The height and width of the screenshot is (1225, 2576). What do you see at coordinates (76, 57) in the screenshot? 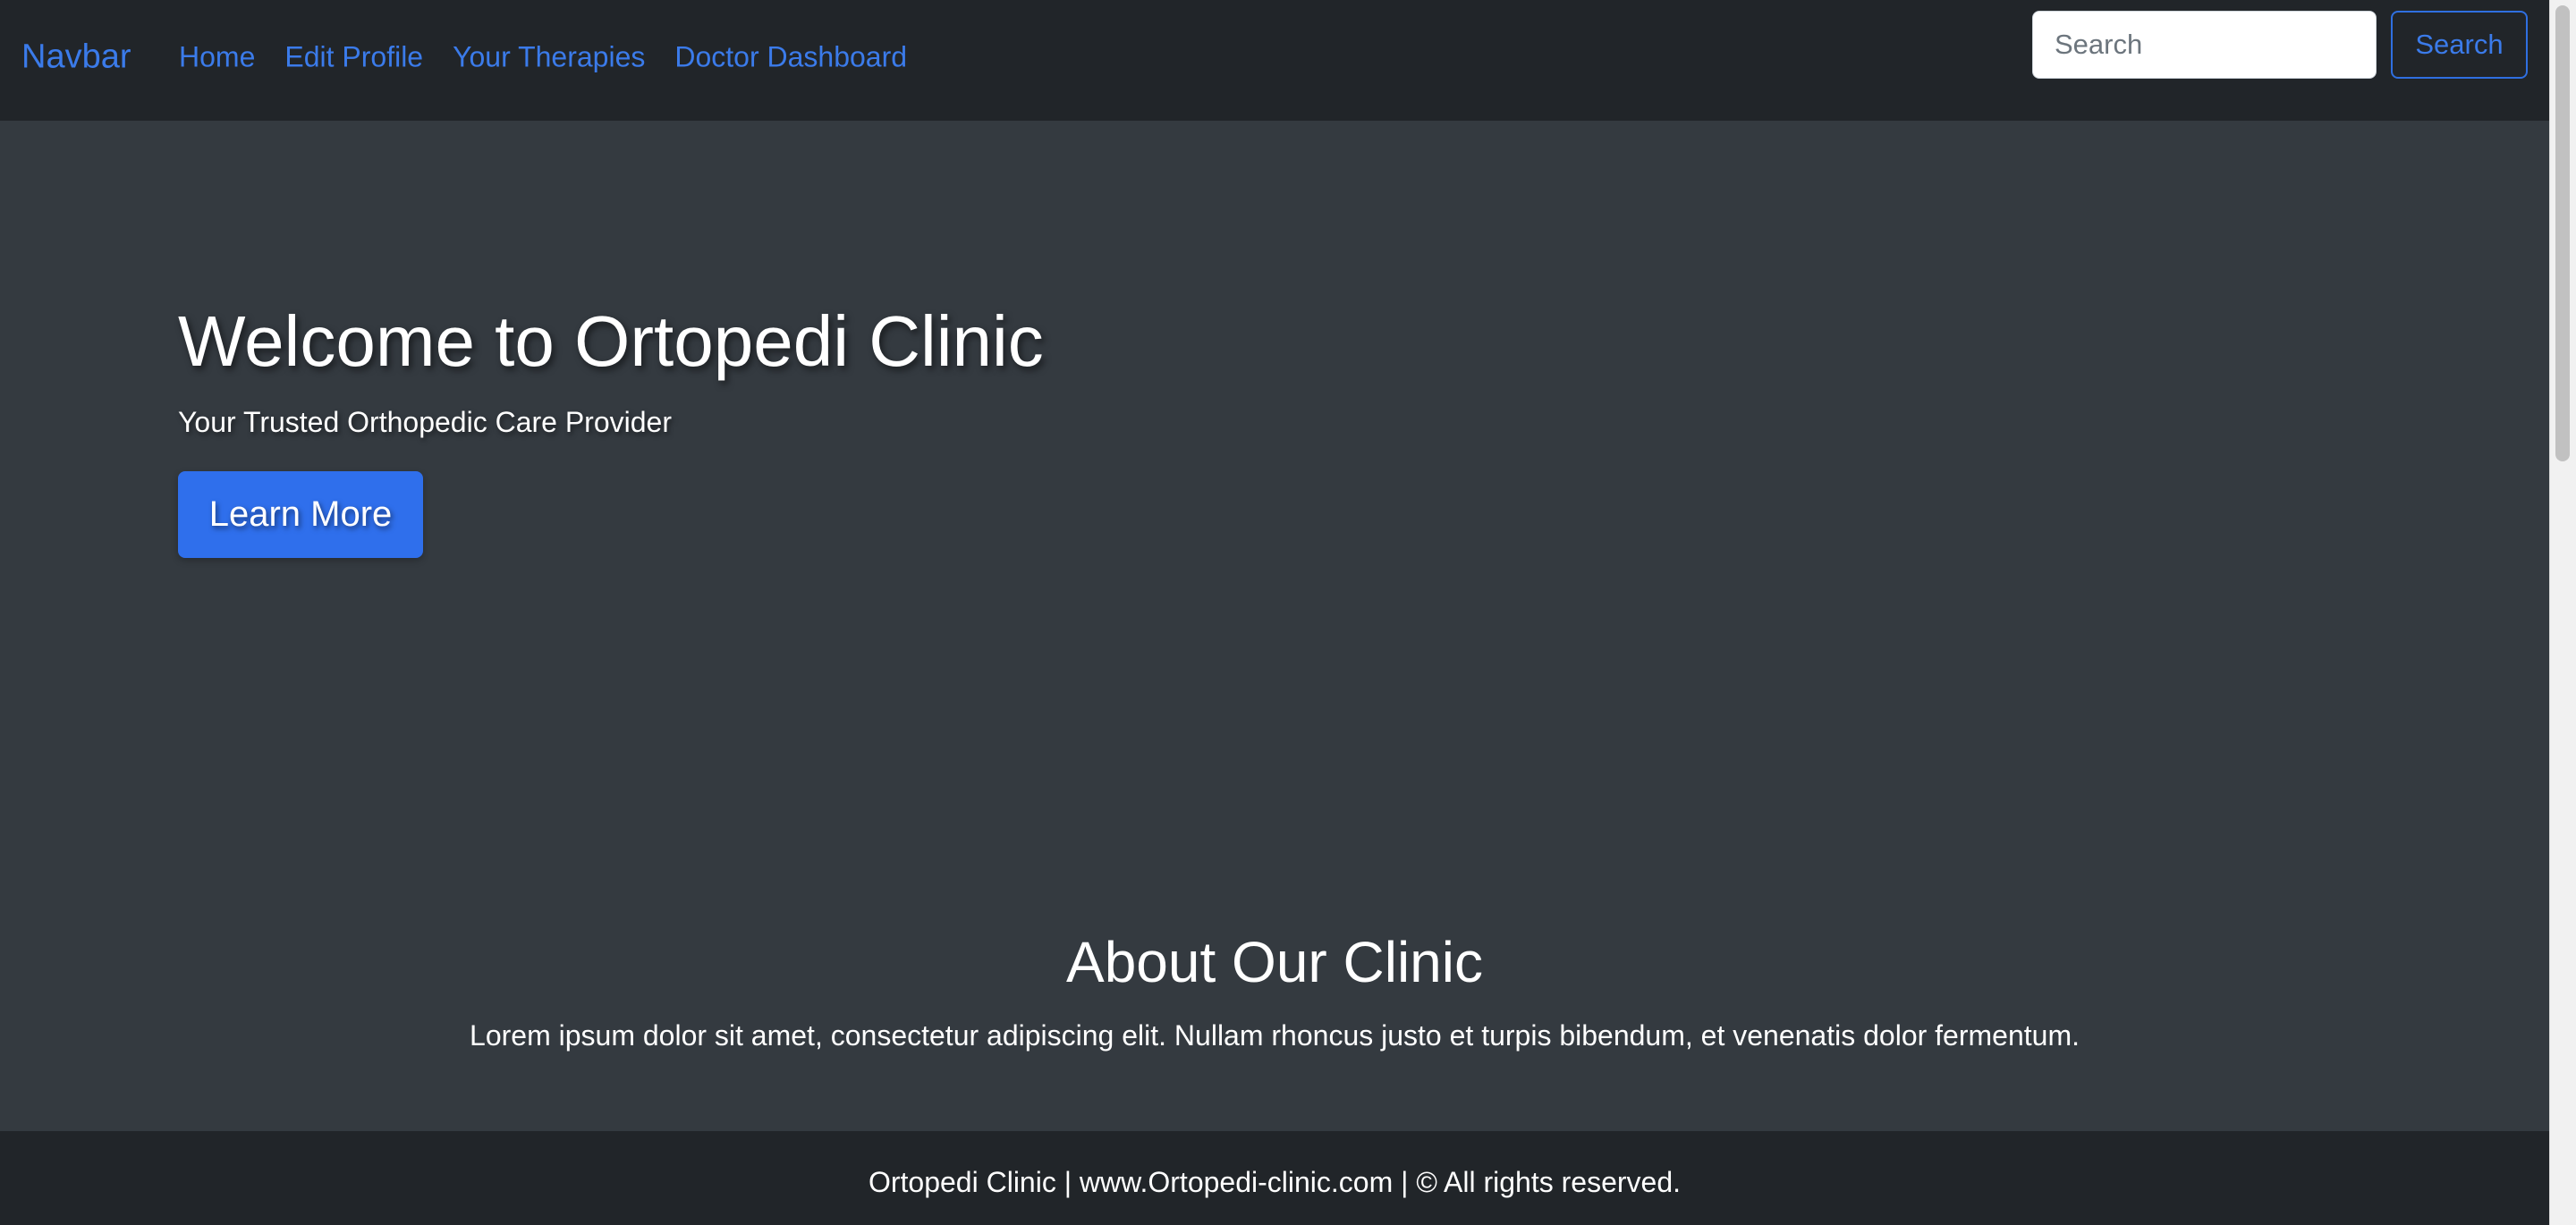
I see `navbar-brand: Navbar` at bounding box center [76, 57].